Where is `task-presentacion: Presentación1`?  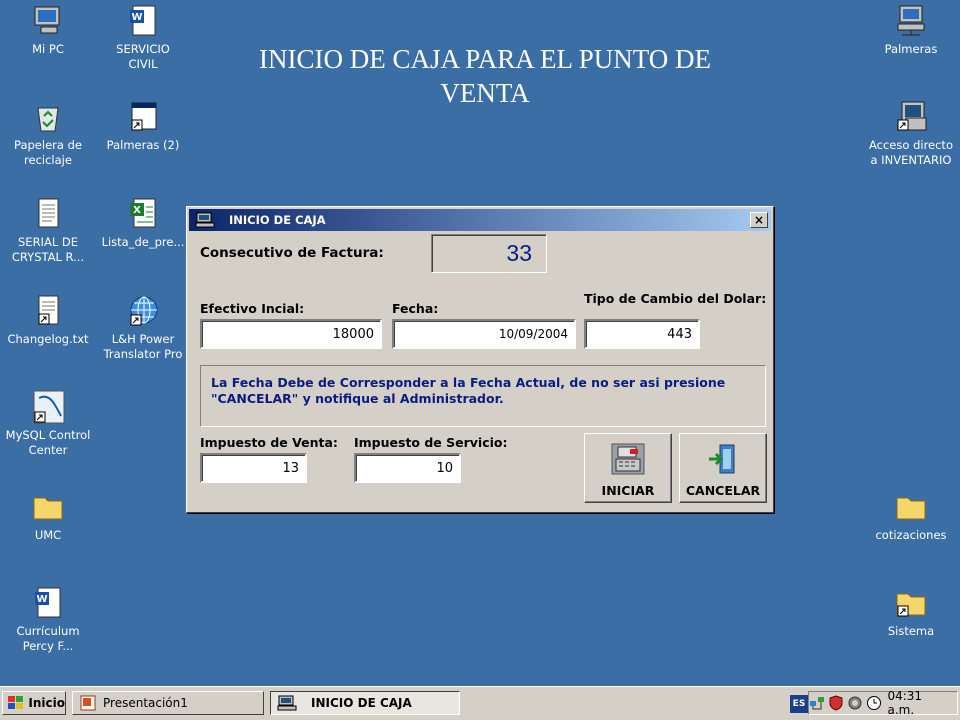
task-presentacion: Presentación1 is located at coordinates (168, 703).